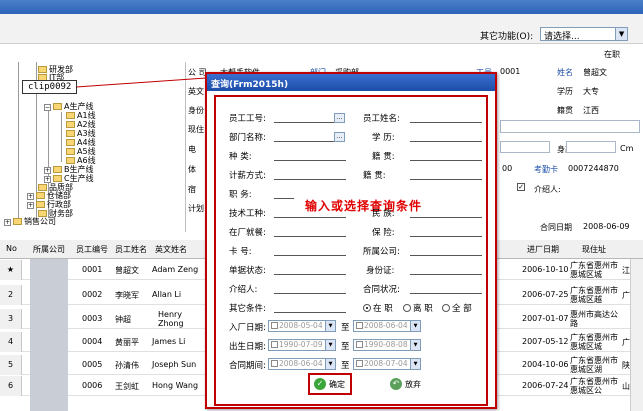 This screenshot has height=411, width=643. Describe the element at coordinates (310, 255) in the screenshot. I see `card-input` at that location.